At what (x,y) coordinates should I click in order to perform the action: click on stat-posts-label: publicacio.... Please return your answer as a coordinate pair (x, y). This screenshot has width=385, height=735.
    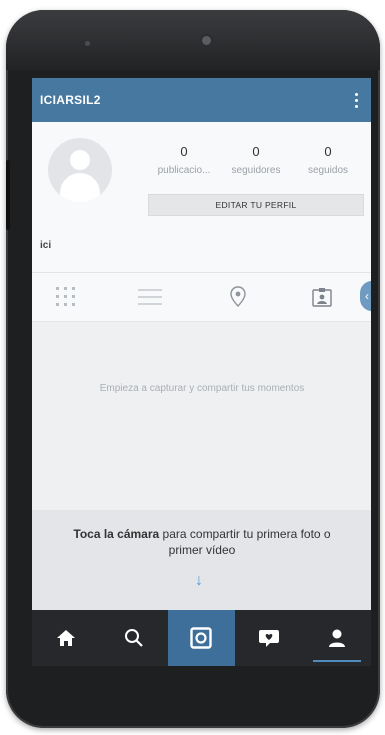
    Looking at the image, I should click on (184, 170).